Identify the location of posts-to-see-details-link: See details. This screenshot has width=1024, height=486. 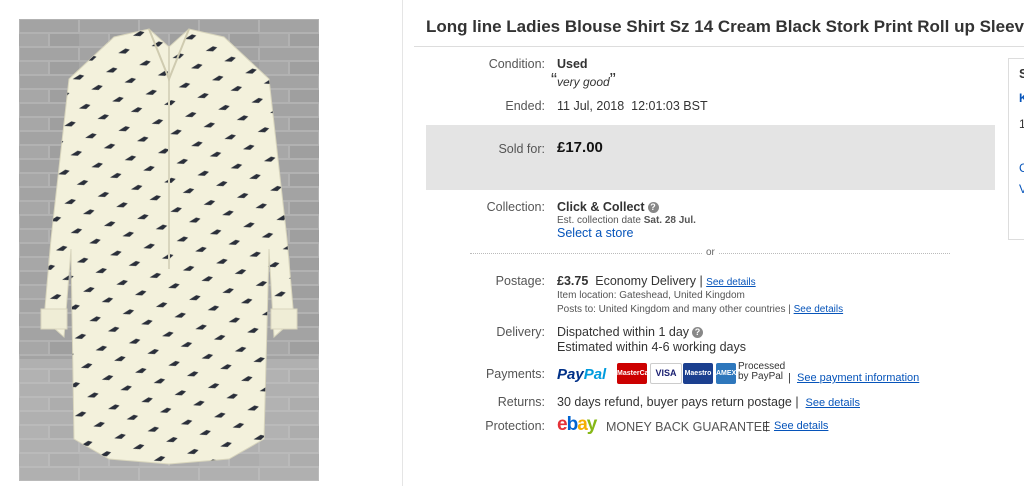
(818, 309).